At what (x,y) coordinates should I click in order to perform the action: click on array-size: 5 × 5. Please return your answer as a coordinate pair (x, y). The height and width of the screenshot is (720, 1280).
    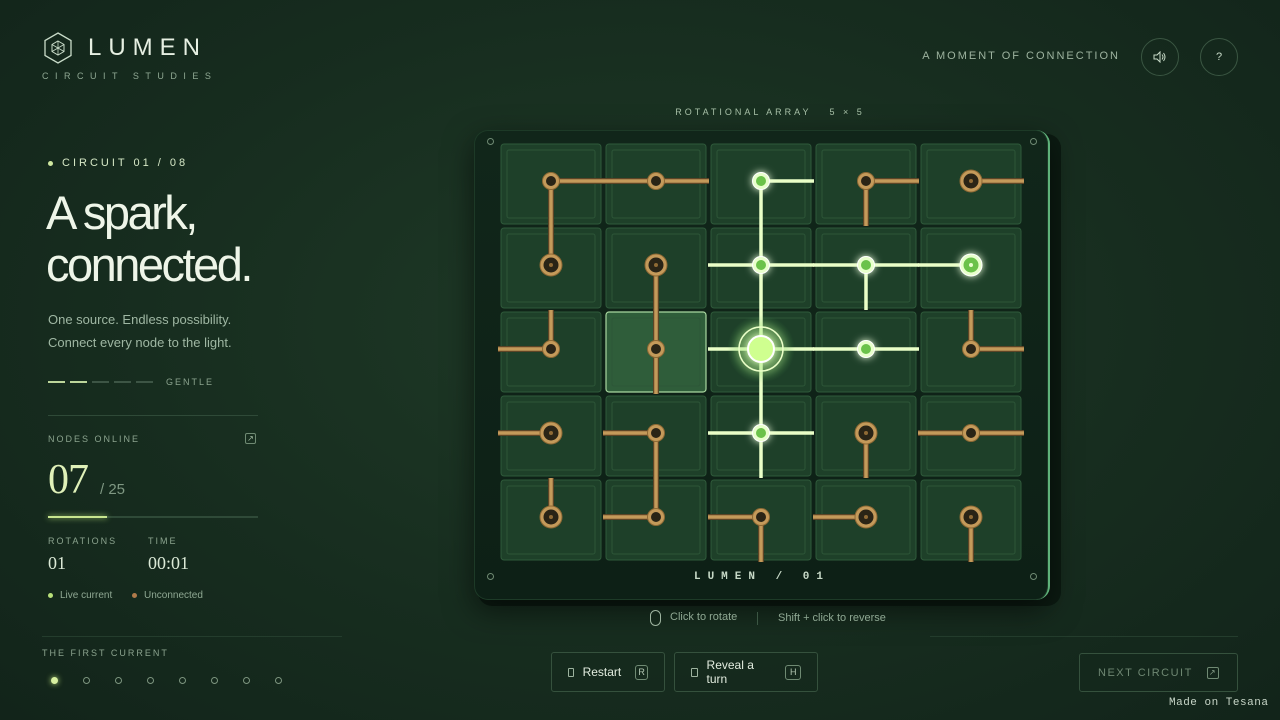
    Looking at the image, I should click on (847, 112).